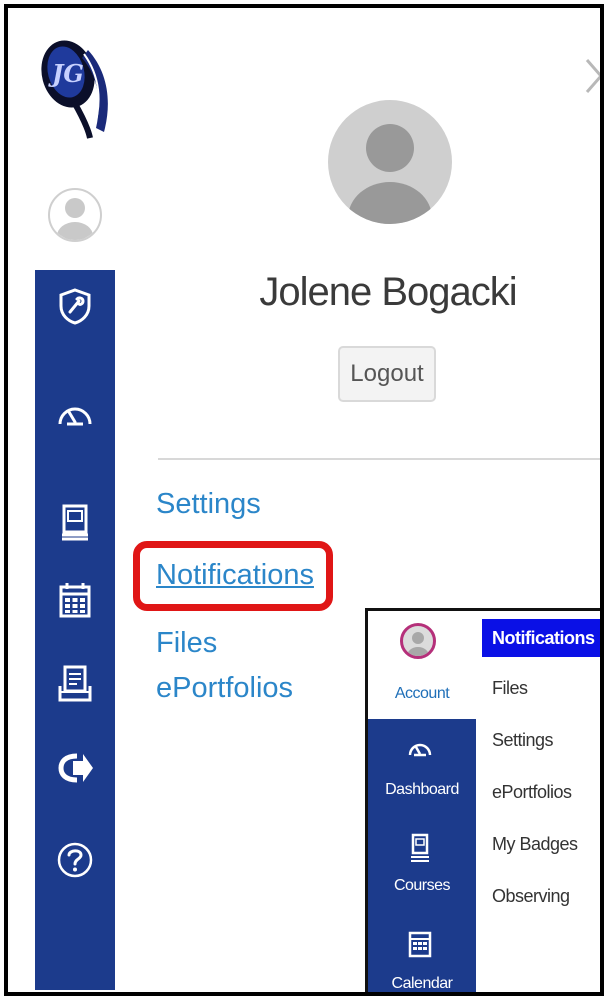 The width and height of the screenshot is (614, 1004). Describe the element at coordinates (420, 751) in the screenshot. I see `inset-dashboard-icon` at that location.